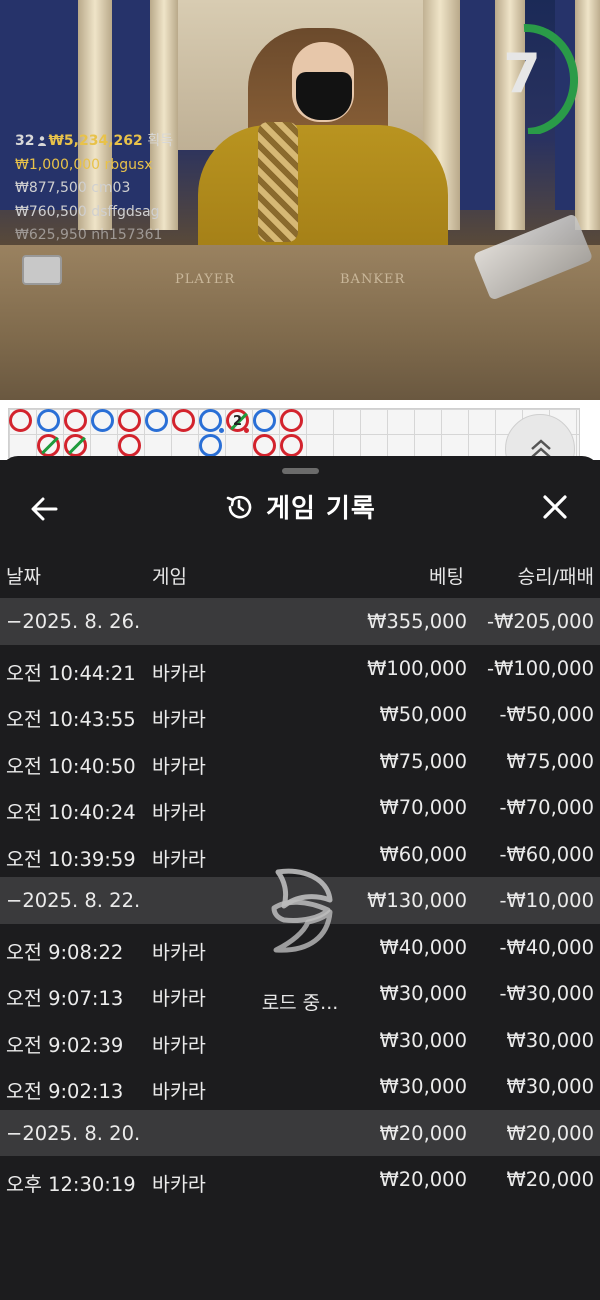  Describe the element at coordinates (23, 577) in the screenshot. I see `column-header-date: 날짜` at that location.